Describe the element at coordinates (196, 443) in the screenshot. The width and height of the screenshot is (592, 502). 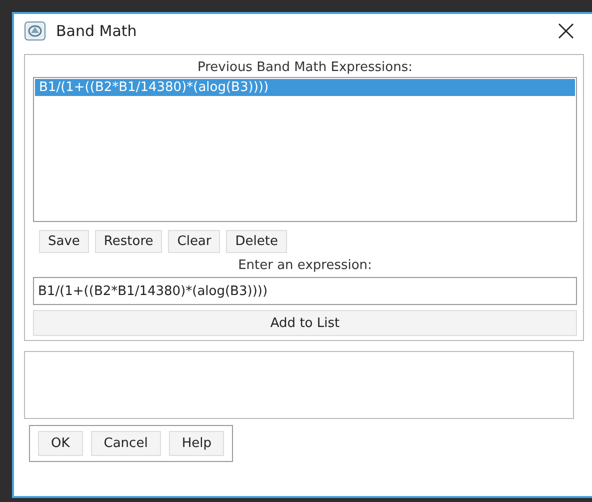
I see `dialog-button: Help` at that location.